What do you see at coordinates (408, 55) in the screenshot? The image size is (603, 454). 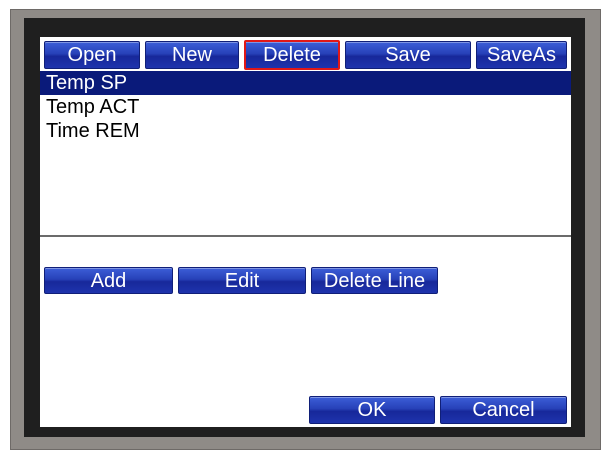 I see `save-button: Save` at bounding box center [408, 55].